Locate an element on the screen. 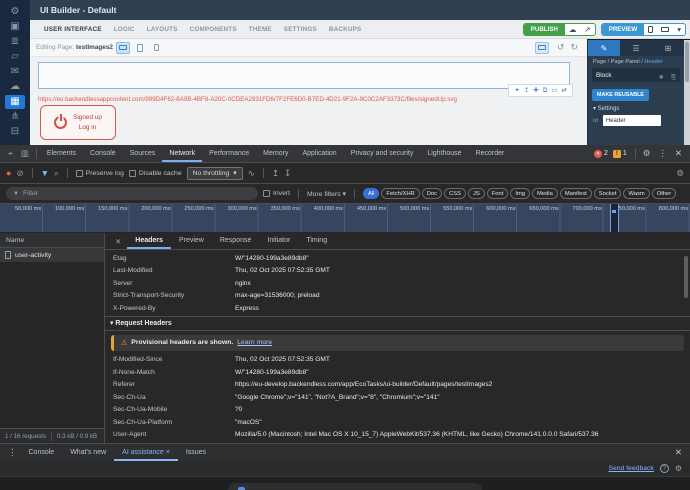 This screenshot has height=490, width=690. delete-icon: ▭ is located at coordinates (554, 90).